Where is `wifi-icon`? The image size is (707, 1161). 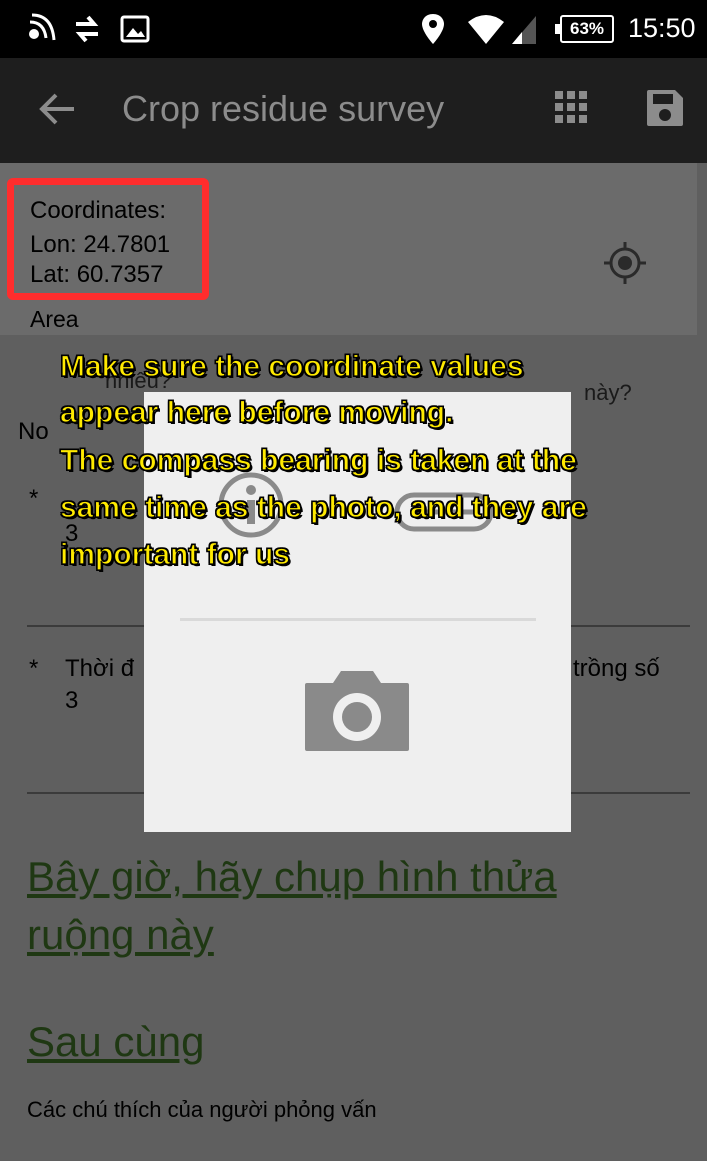
wifi-icon is located at coordinates (486, 29).